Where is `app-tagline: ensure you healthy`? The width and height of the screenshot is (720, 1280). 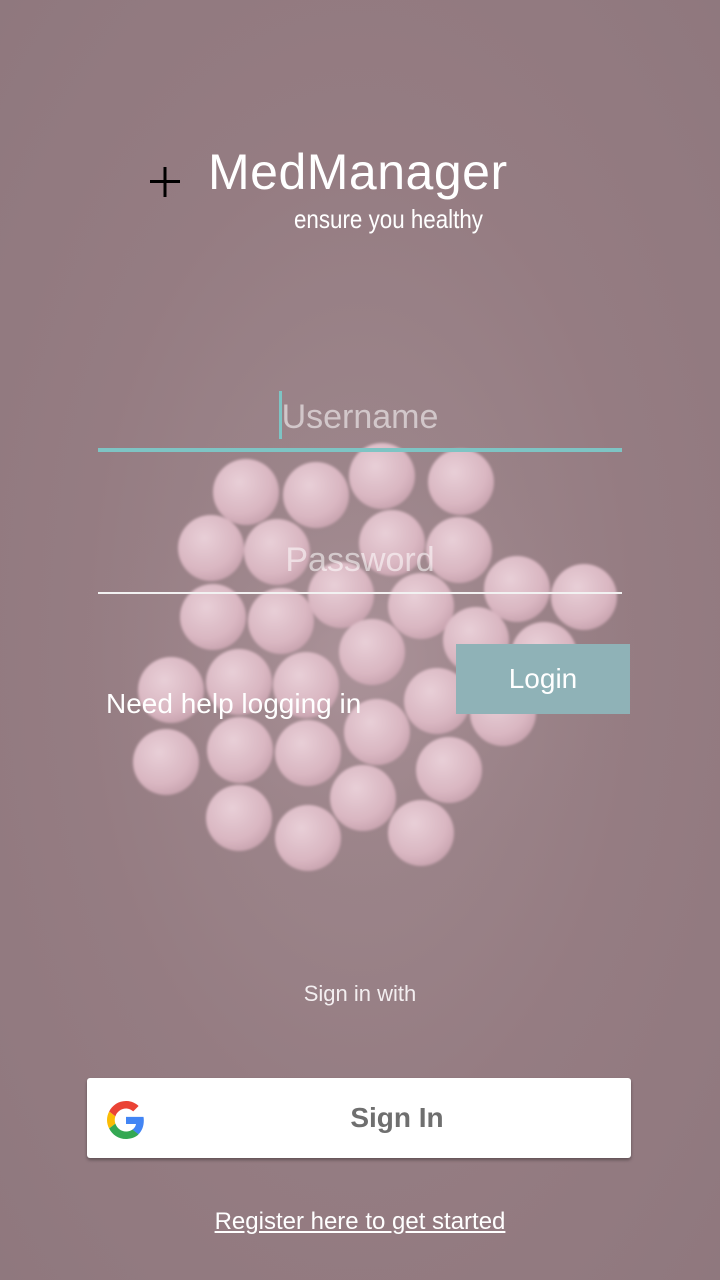
app-tagline: ensure you healthy is located at coordinates (388, 219).